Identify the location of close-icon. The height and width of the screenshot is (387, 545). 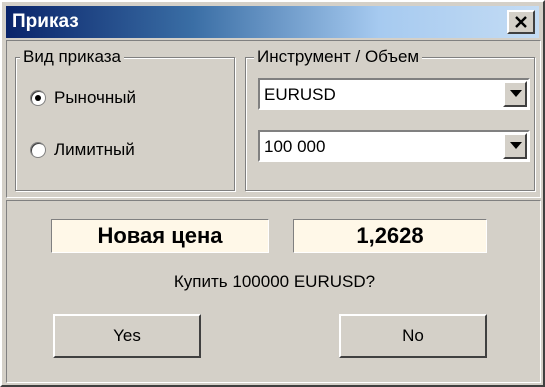
(521, 22).